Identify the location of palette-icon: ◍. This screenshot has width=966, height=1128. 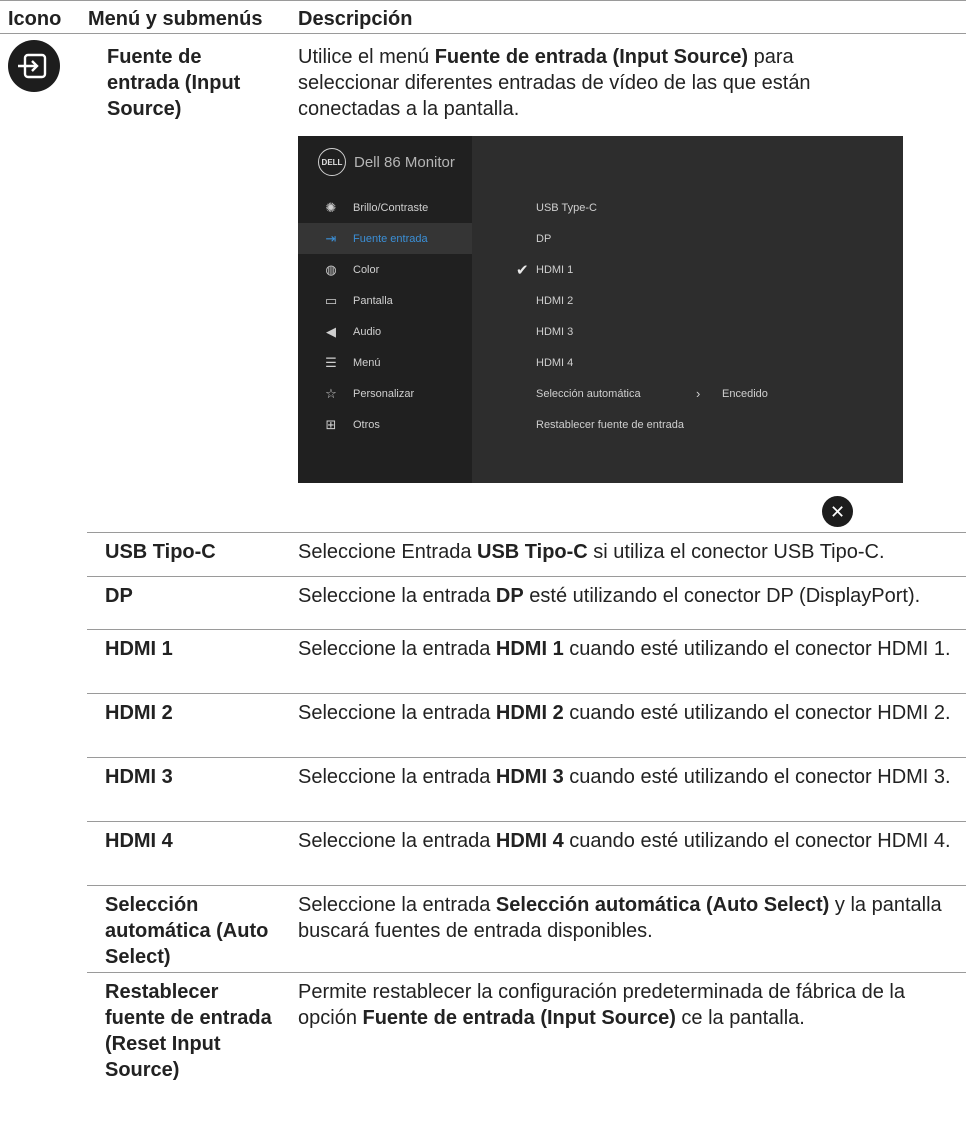
(331, 269).